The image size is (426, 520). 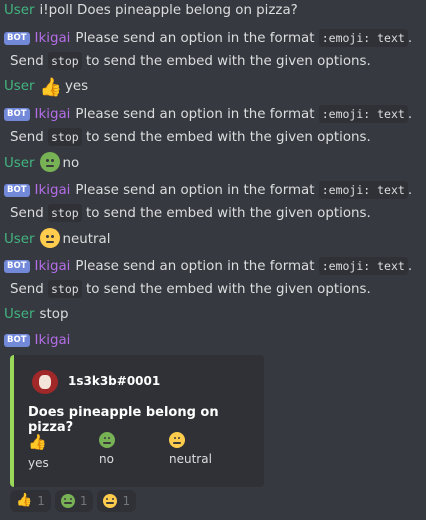 I want to click on reaction-nauseated-face: 1, so click(x=74, y=501).